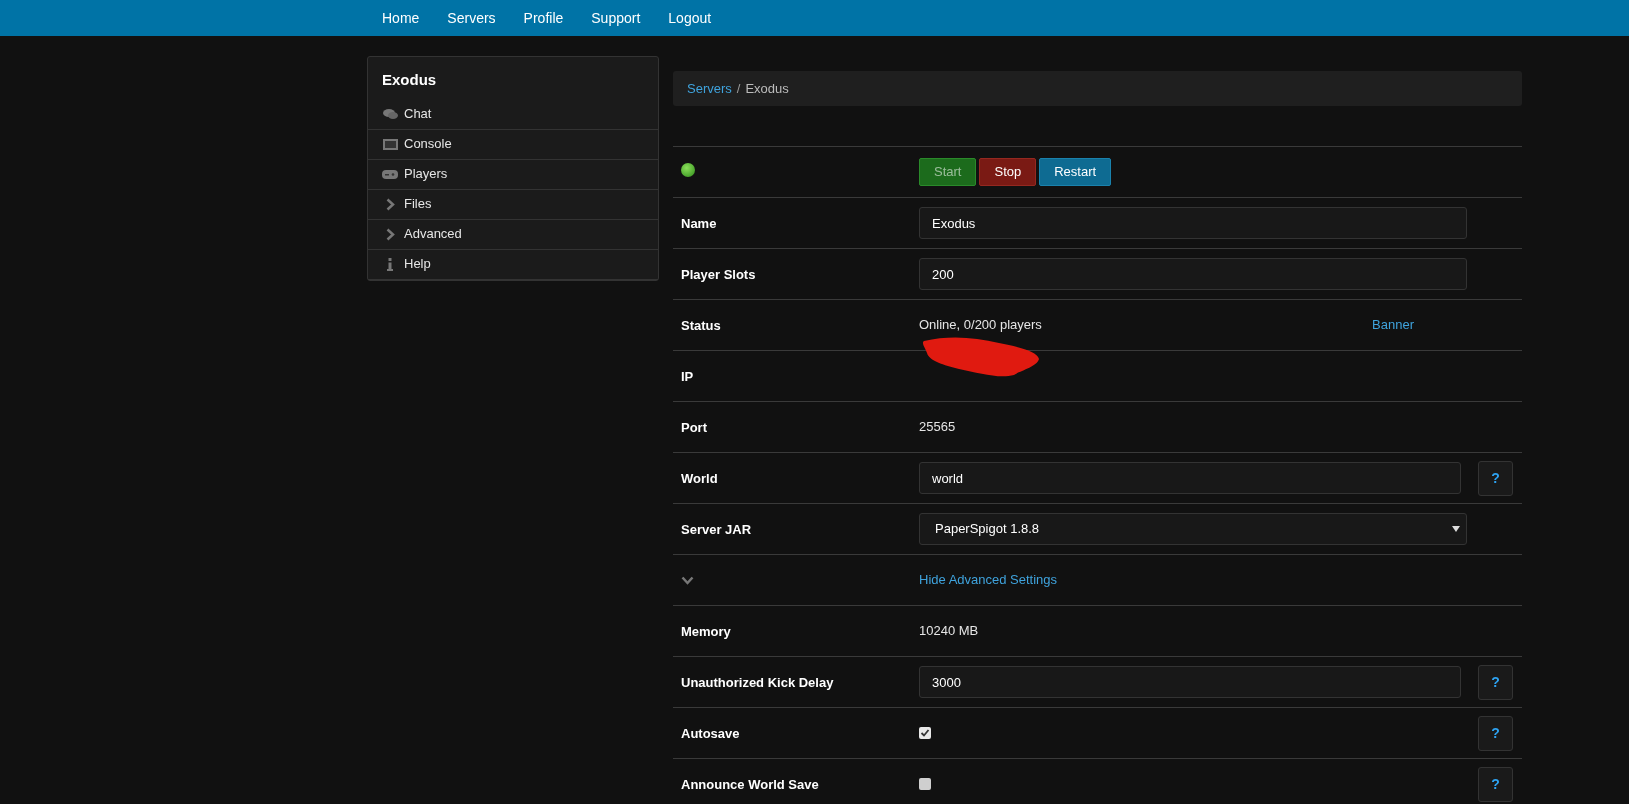 The image size is (1629, 804). What do you see at coordinates (694, 427) in the screenshot?
I see `field-label: Port` at bounding box center [694, 427].